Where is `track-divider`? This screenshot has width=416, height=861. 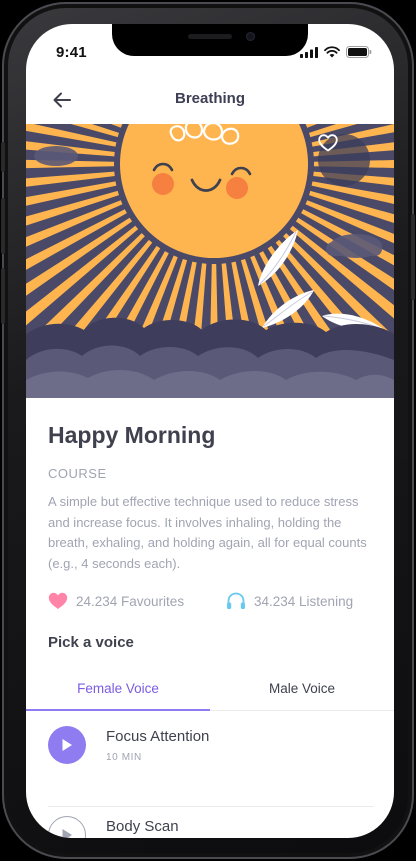 track-divider is located at coordinates (211, 806).